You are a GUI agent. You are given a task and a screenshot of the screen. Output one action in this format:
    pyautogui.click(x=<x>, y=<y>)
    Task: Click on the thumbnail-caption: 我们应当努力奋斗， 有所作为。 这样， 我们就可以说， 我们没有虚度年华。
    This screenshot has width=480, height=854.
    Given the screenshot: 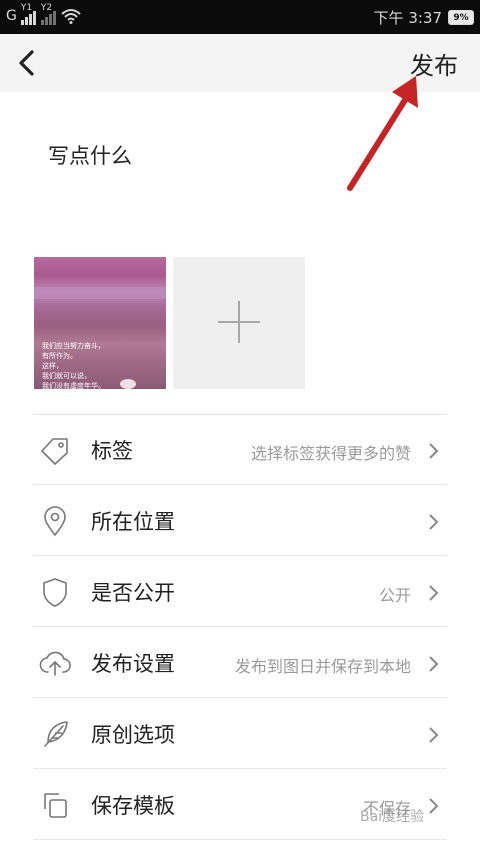 What is the action you would take?
    pyautogui.click(x=73, y=365)
    